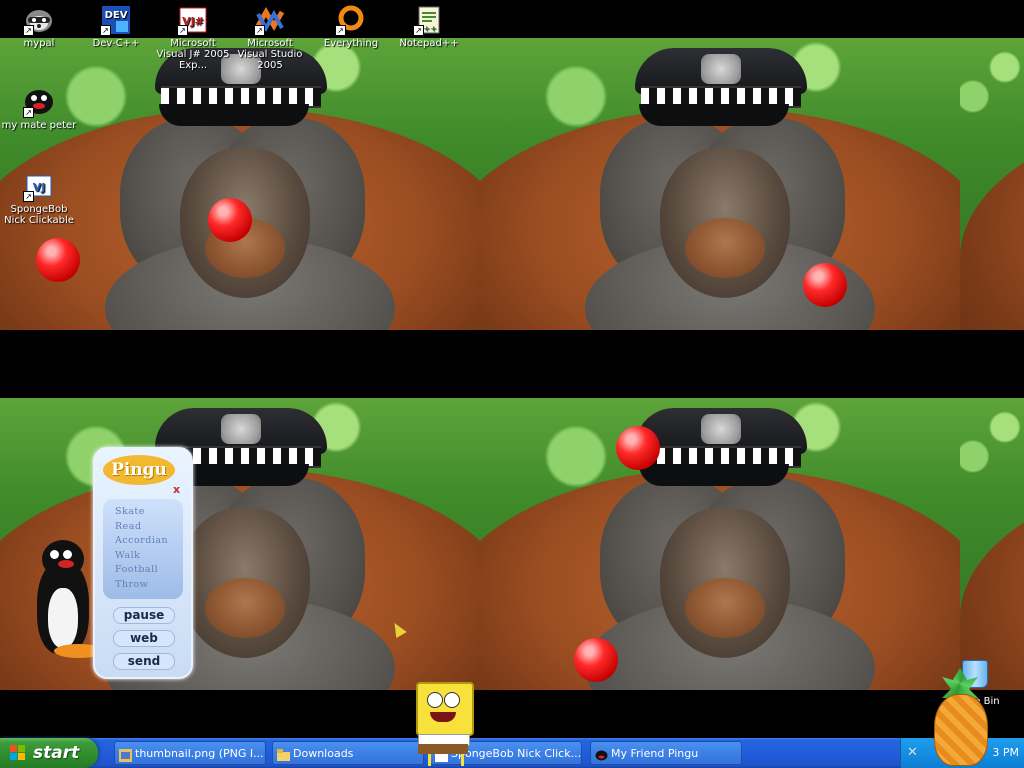  Describe the element at coordinates (351, 20) in the screenshot. I see `everything-search-icon: ↗` at that location.